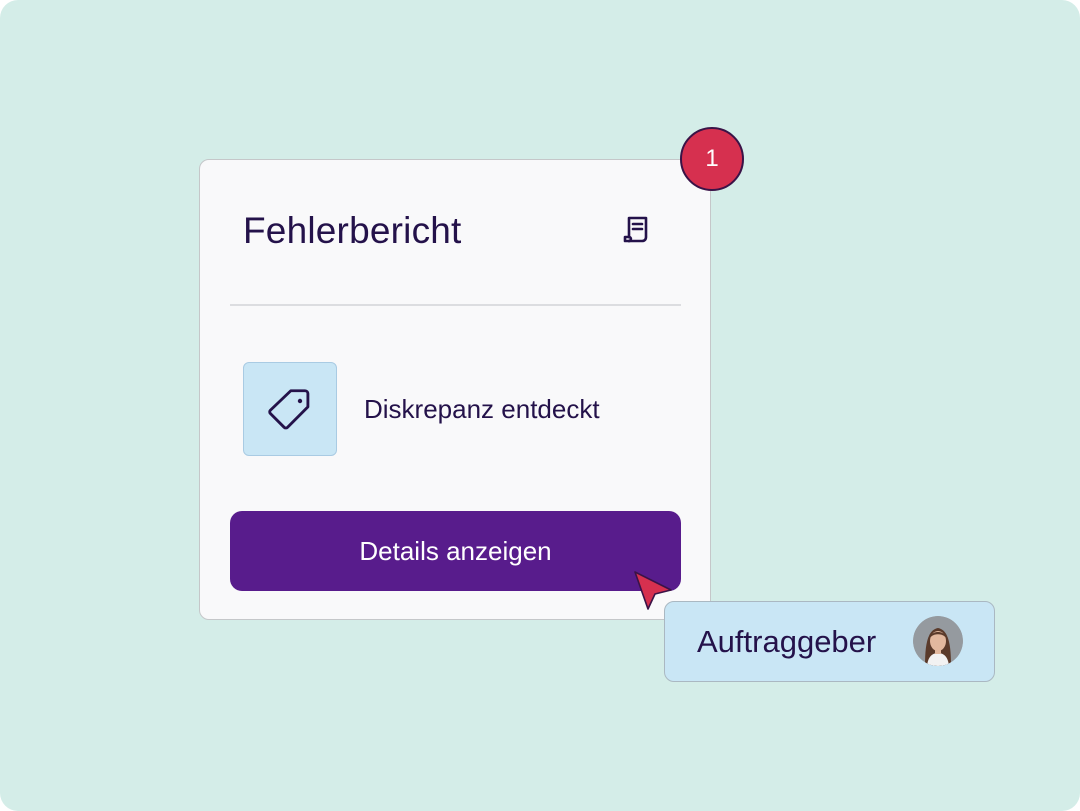 Image resolution: width=1080 pixels, height=811 pixels. What do you see at coordinates (636, 230) in the screenshot?
I see `receipt-icon` at bounding box center [636, 230].